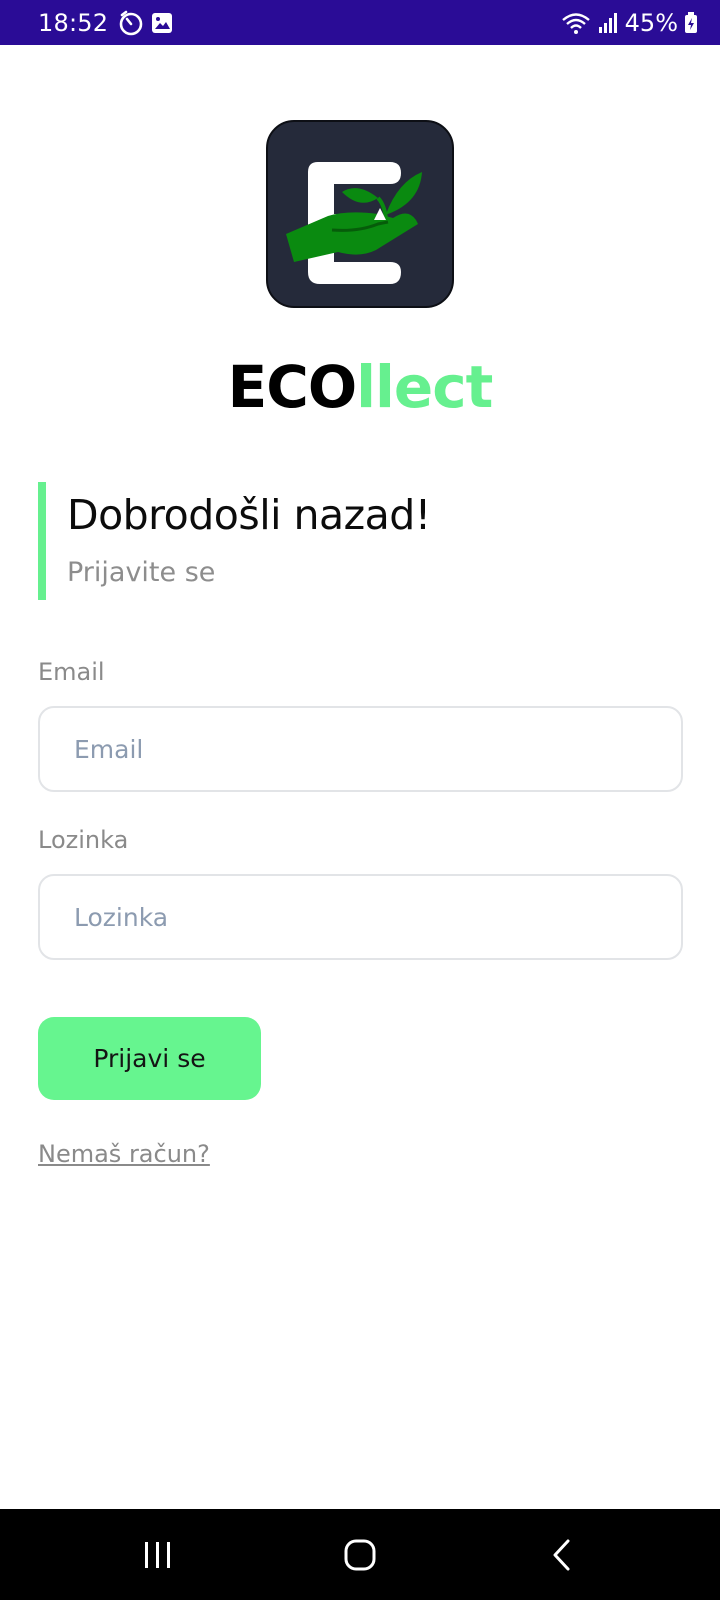 Image resolution: width=720 pixels, height=1600 pixels. I want to click on back-icon, so click(561, 1554).